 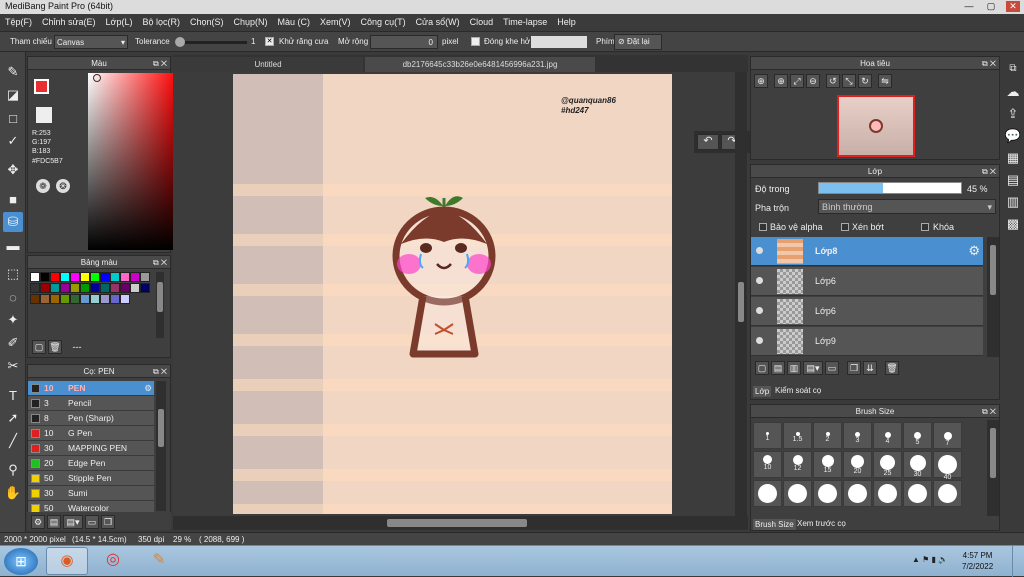 I want to click on brush-size-cell: 25, so click(x=887, y=464).